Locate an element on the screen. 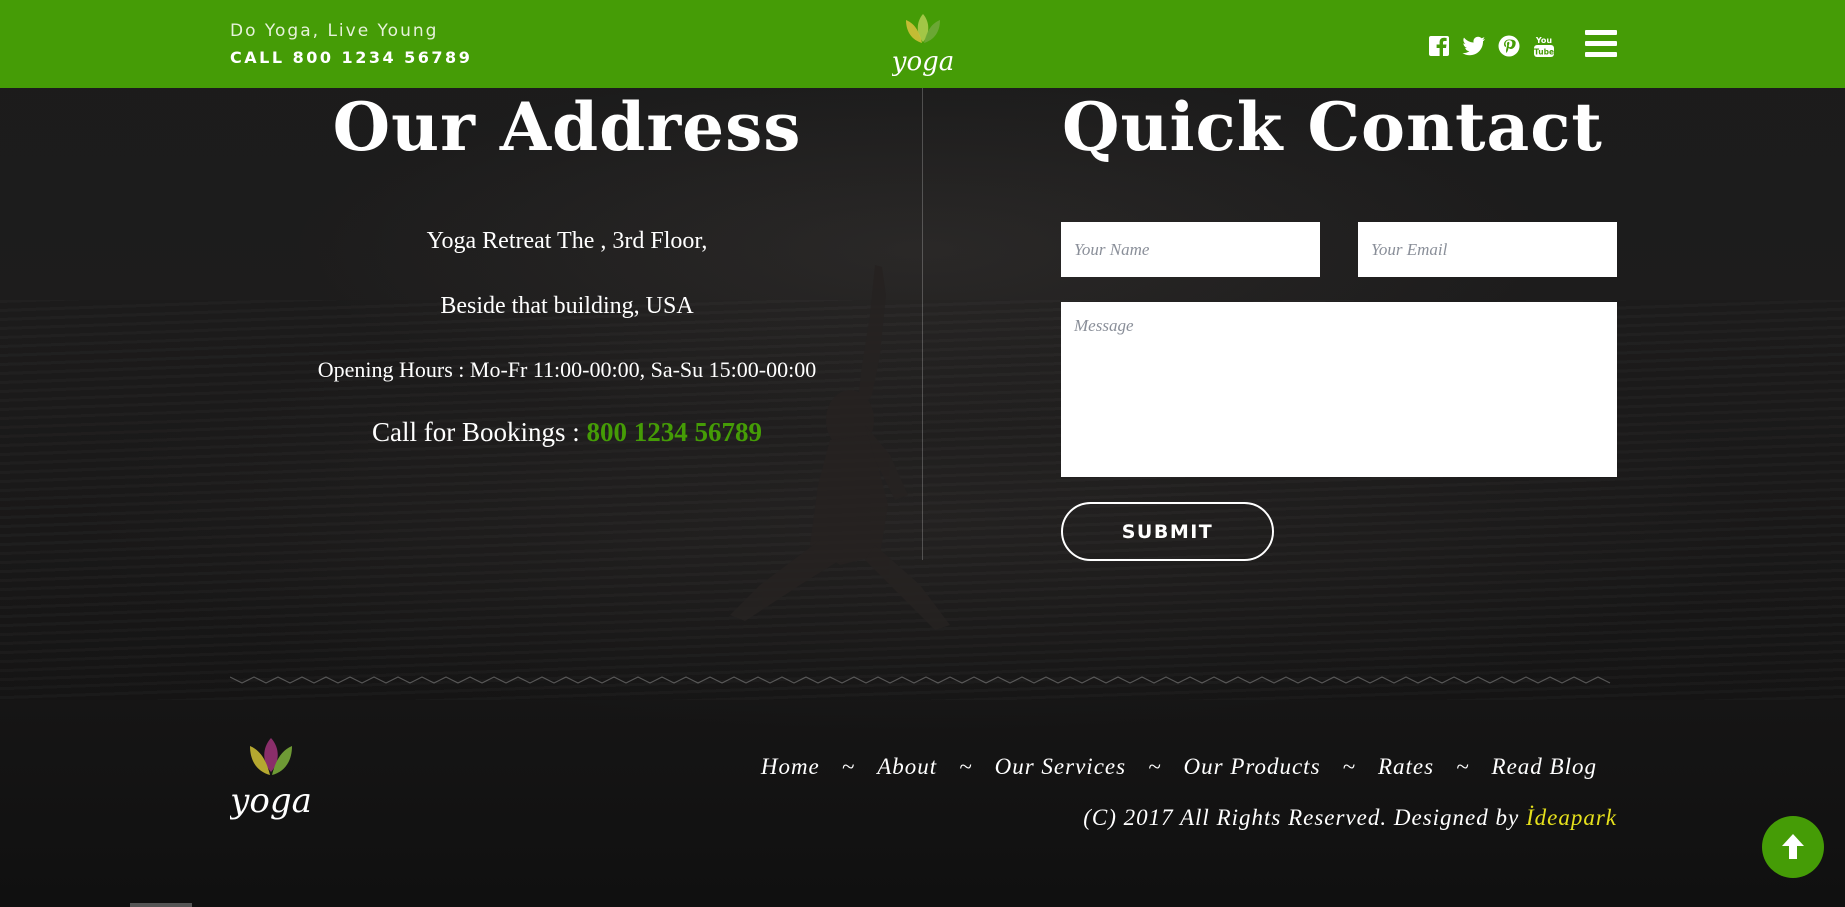  footer-nav-about: About is located at coordinates (907, 766).